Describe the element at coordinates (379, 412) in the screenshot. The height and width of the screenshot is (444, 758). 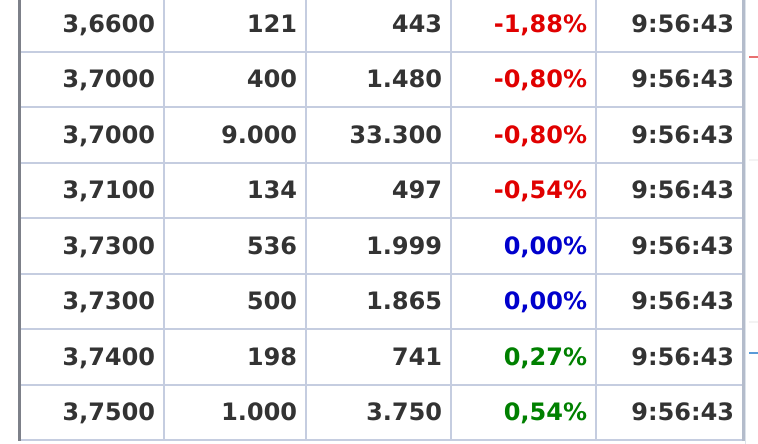
I see `value-cell: 3.750` at that location.